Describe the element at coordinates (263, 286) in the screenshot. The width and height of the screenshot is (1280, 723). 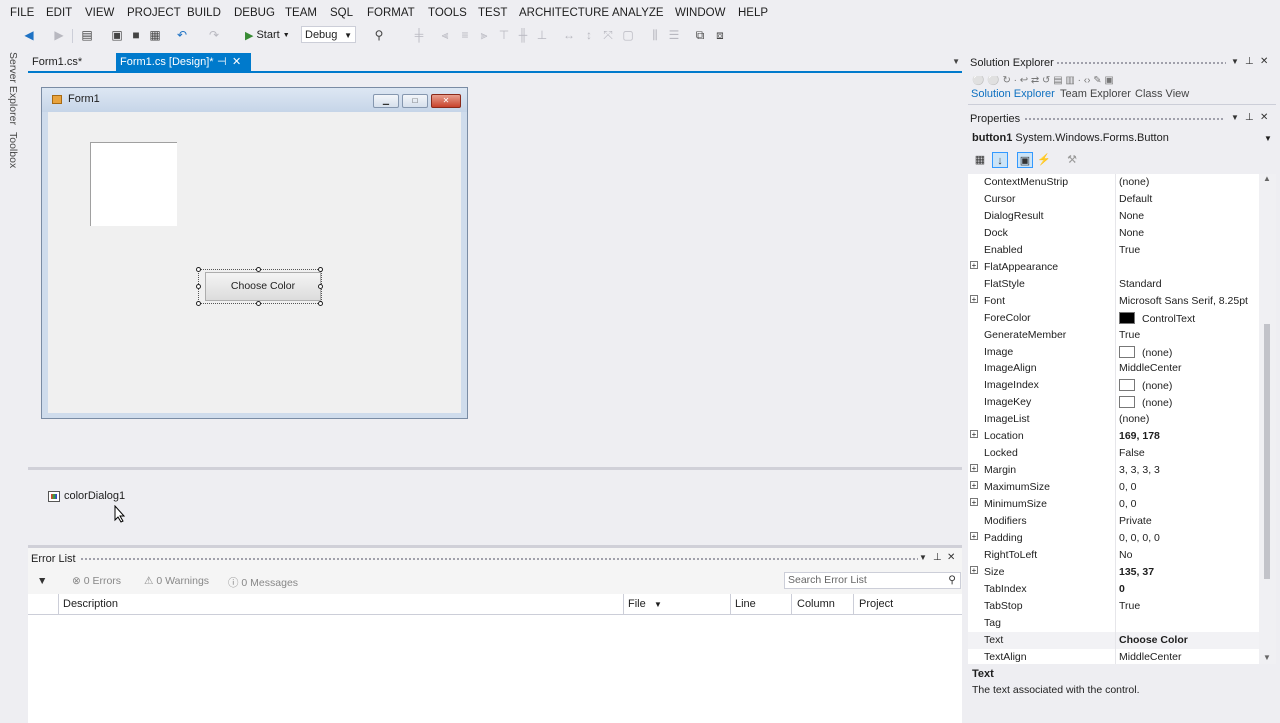
I see `choose-color-button: Choose Color` at that location.